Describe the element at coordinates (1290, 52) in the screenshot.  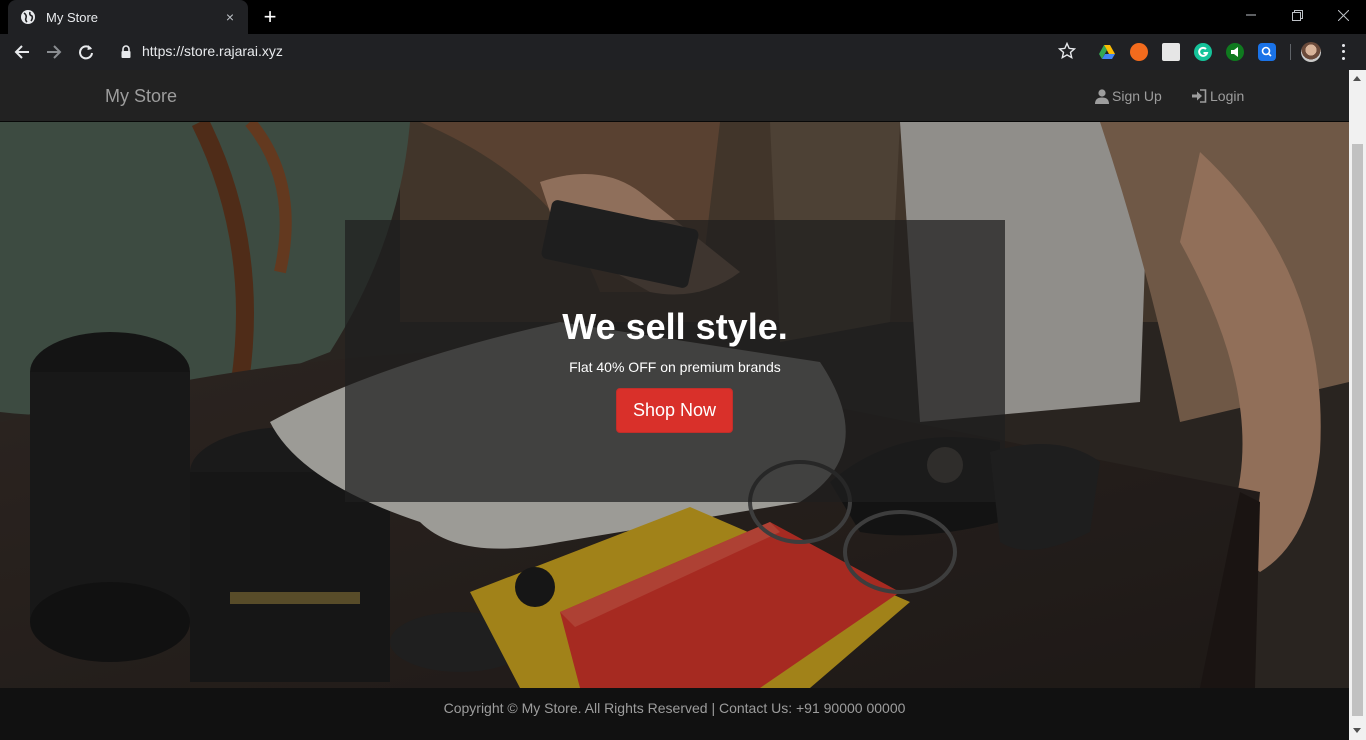
I see `toolbar-divider` at that location.